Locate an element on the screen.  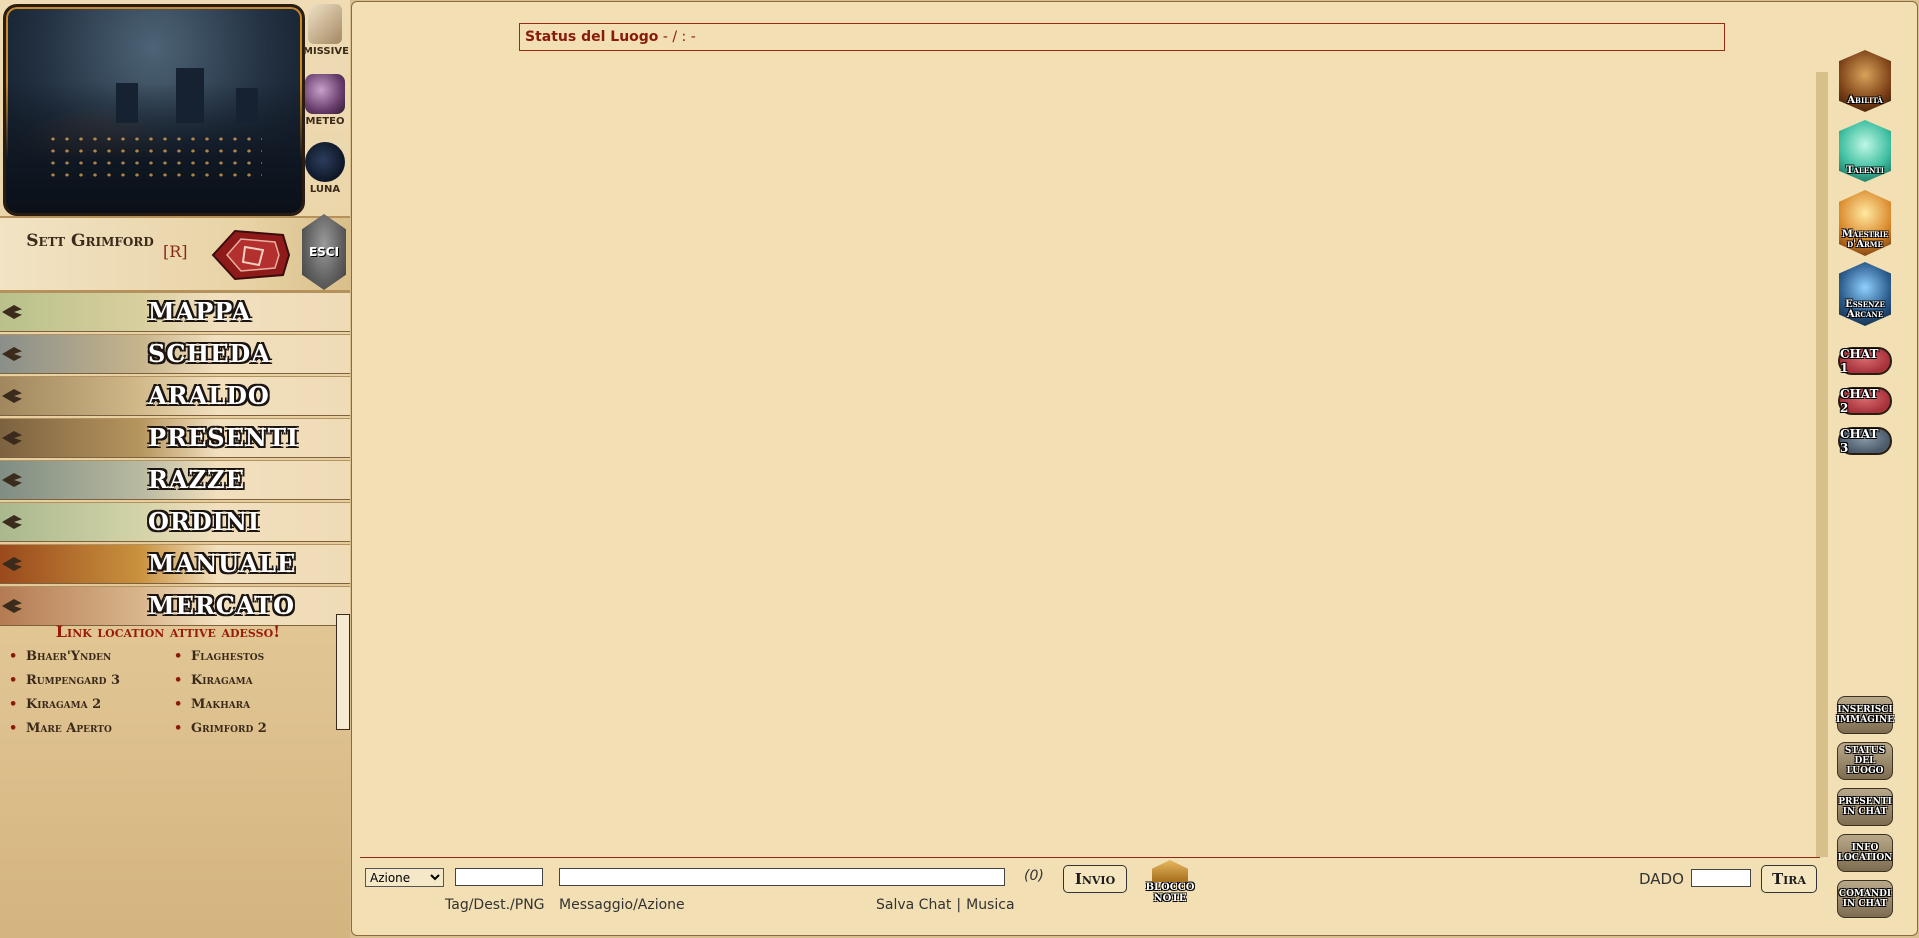
presenti-chat-button: PRESENTI IN CHAT is located at coordinates (1865, 807).